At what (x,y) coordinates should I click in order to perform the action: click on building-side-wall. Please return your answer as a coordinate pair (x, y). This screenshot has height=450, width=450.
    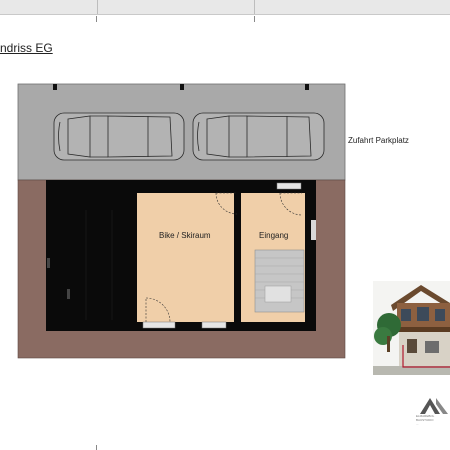
    Looking at the image, I should click on (313, 230).